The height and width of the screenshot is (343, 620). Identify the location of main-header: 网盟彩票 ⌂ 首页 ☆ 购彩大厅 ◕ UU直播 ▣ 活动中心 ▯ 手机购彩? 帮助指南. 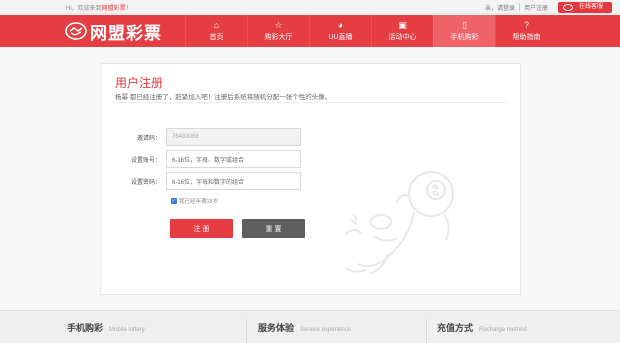
(310, 31).